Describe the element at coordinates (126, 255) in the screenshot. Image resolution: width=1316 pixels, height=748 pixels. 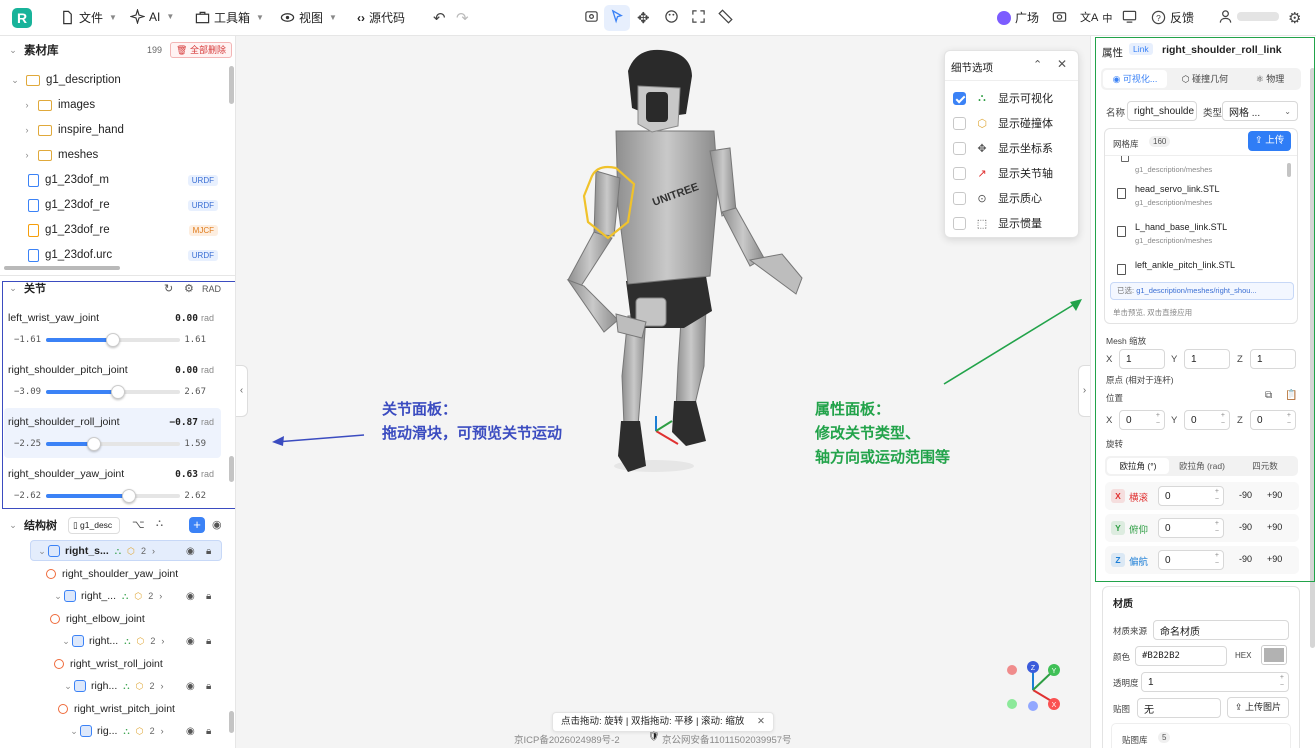
I see `asset-item: g1_23dof.urc URDF` at that location.